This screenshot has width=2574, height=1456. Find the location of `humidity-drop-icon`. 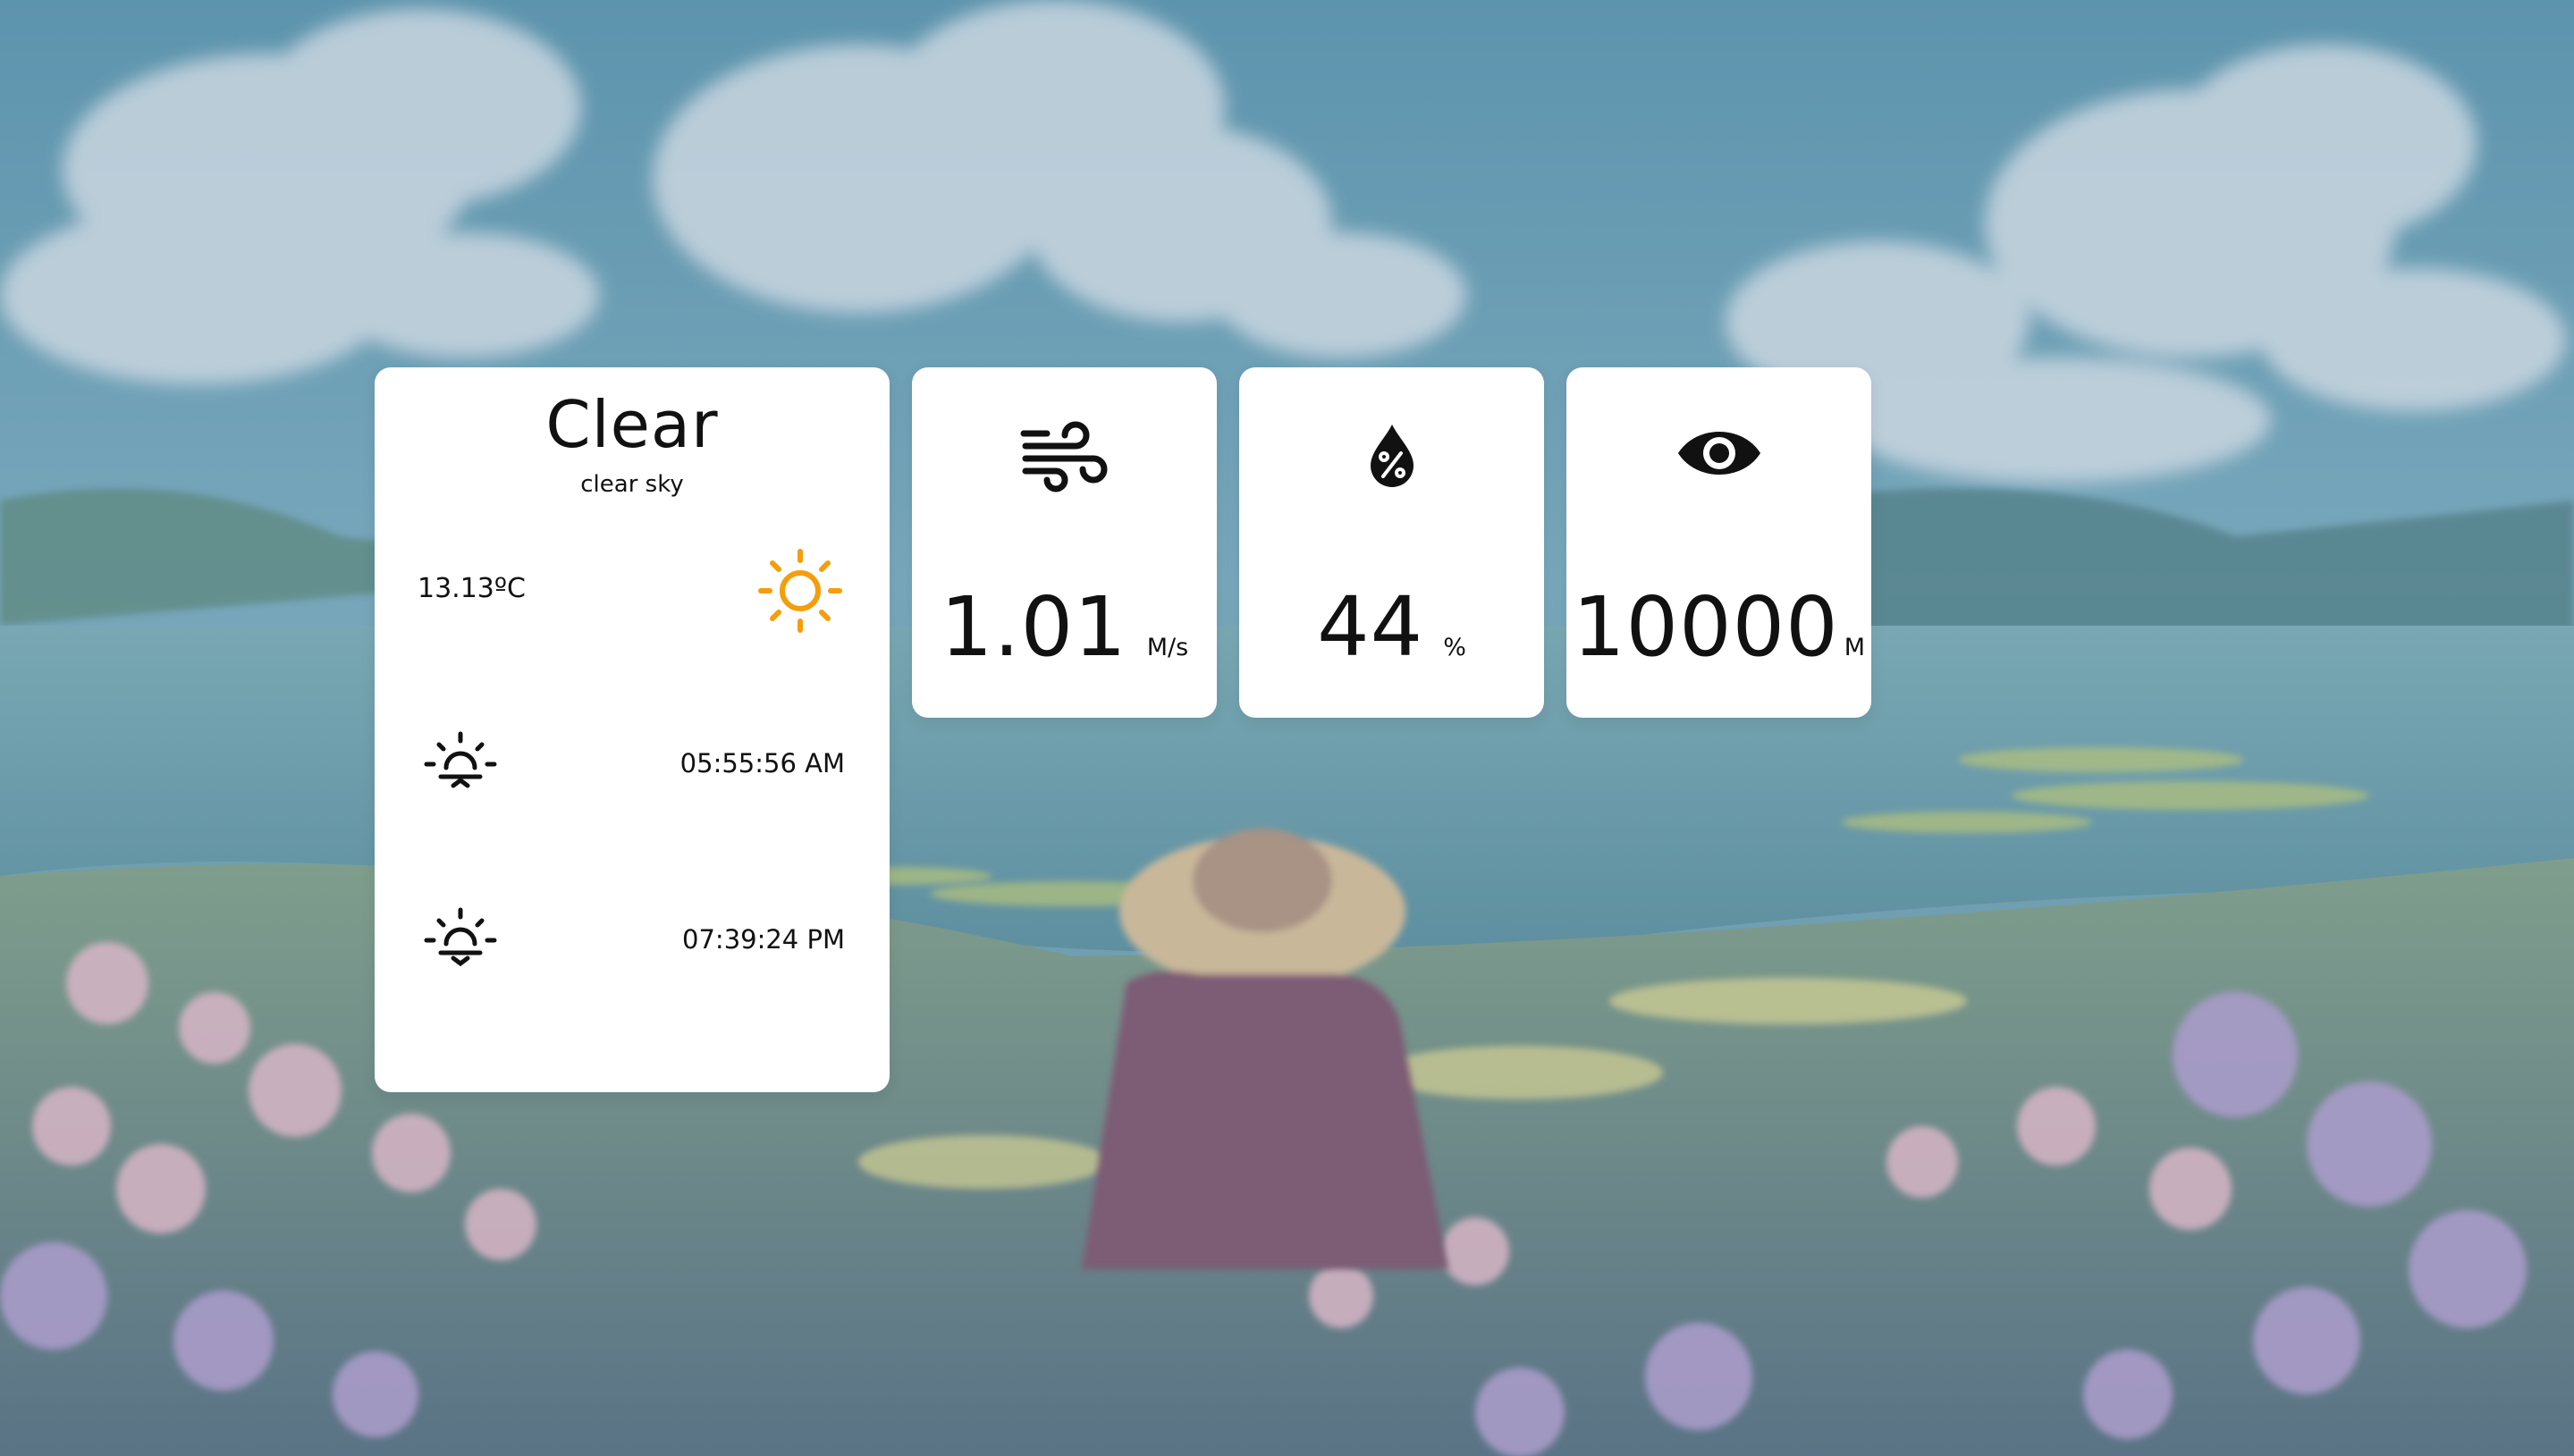

humidity-drop-icon is located at coordinates (1392, 458).